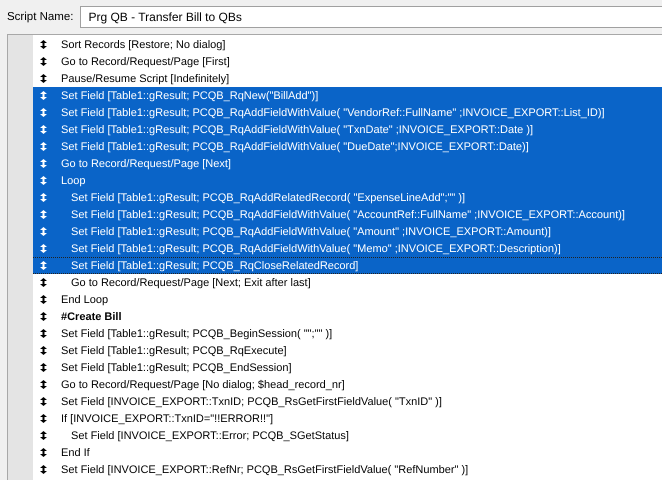 The image size is (662, 480). I want to click on script-step: Set Field [Table1::gResult; PCQB_RqAddRelatedRecord( "ExpenseLineAdd";"" )], so click(347, 197).